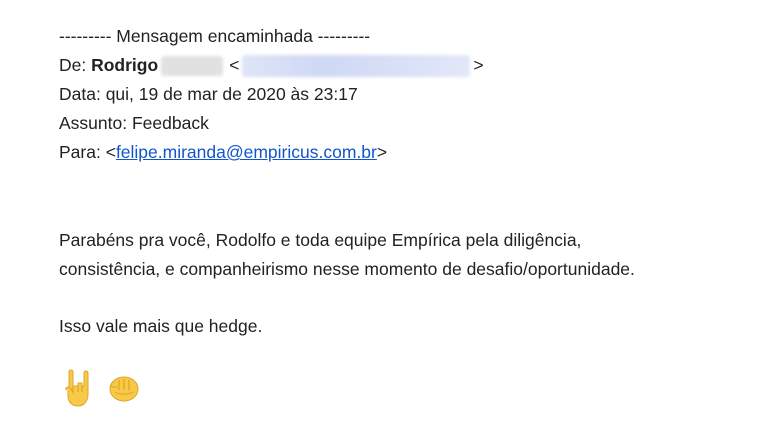 The width and height of the screenshot is (758, 433). Describe the element at coordinates (192, 66) in the screenshot. I see `redacted-sender-surname` at that location.